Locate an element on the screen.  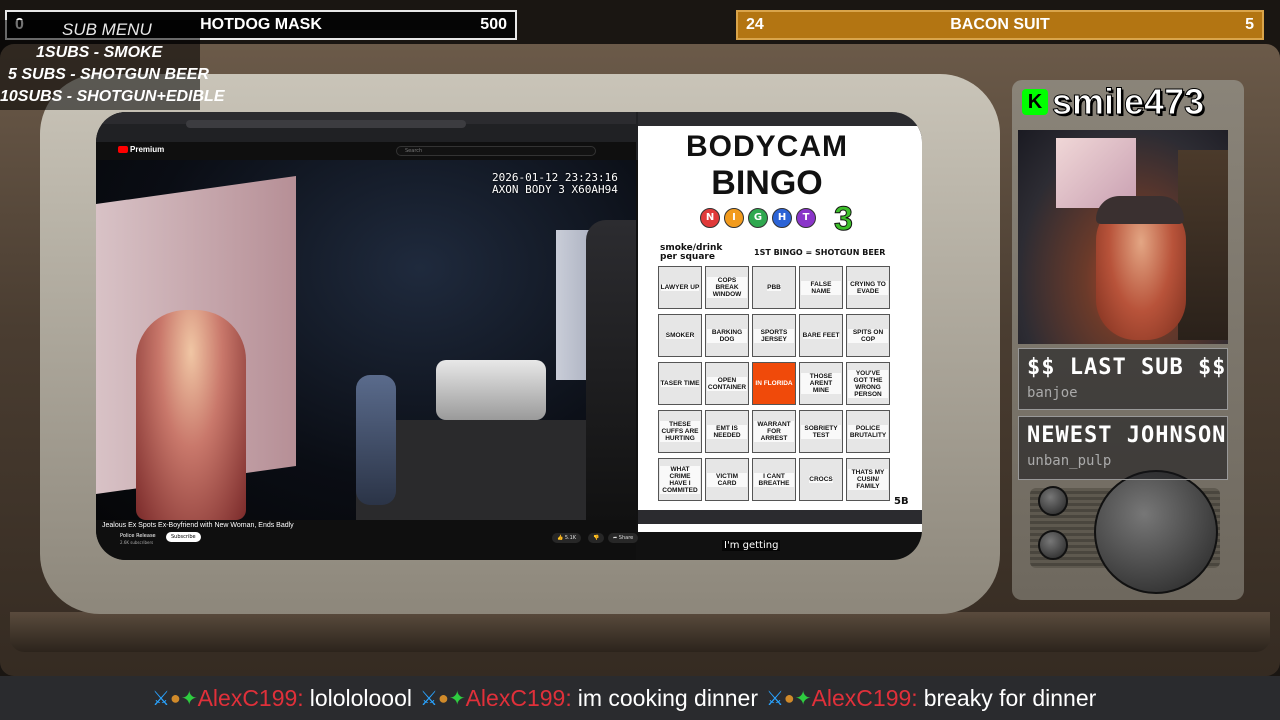
youtube-play-icon is located at coordinates (123, 149).